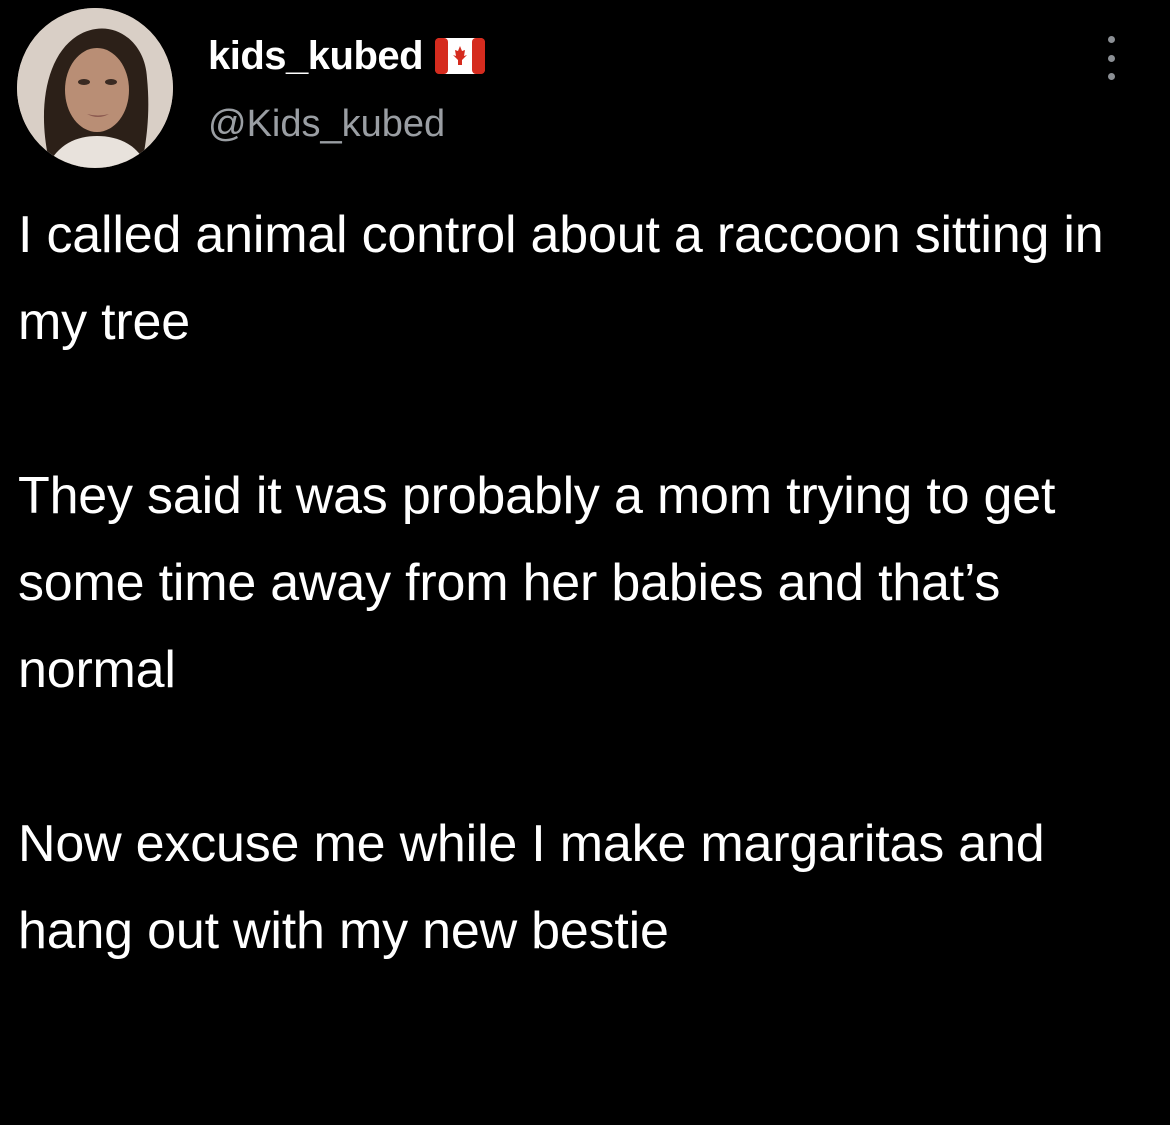 This screenshot has height=1125, width=1170. Describe the element at coordinates (316, 56) in the screenshot. I see `author-display-name: kids_kubed` at that location.